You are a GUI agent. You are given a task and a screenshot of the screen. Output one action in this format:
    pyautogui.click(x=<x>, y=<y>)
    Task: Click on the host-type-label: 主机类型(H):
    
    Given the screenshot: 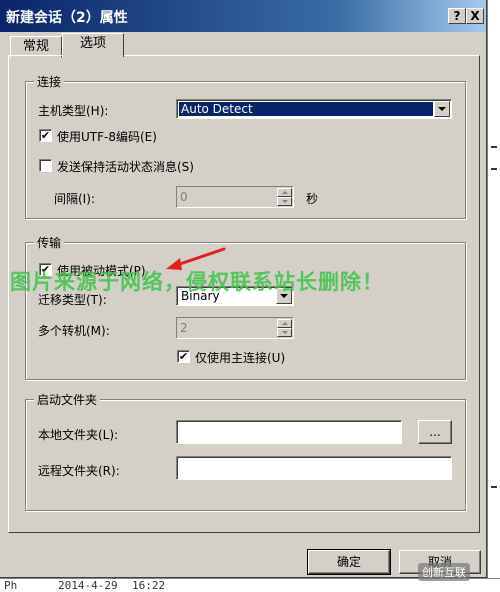 What is the action you would take?
    pyautogui.click(x=73, y=111)
    